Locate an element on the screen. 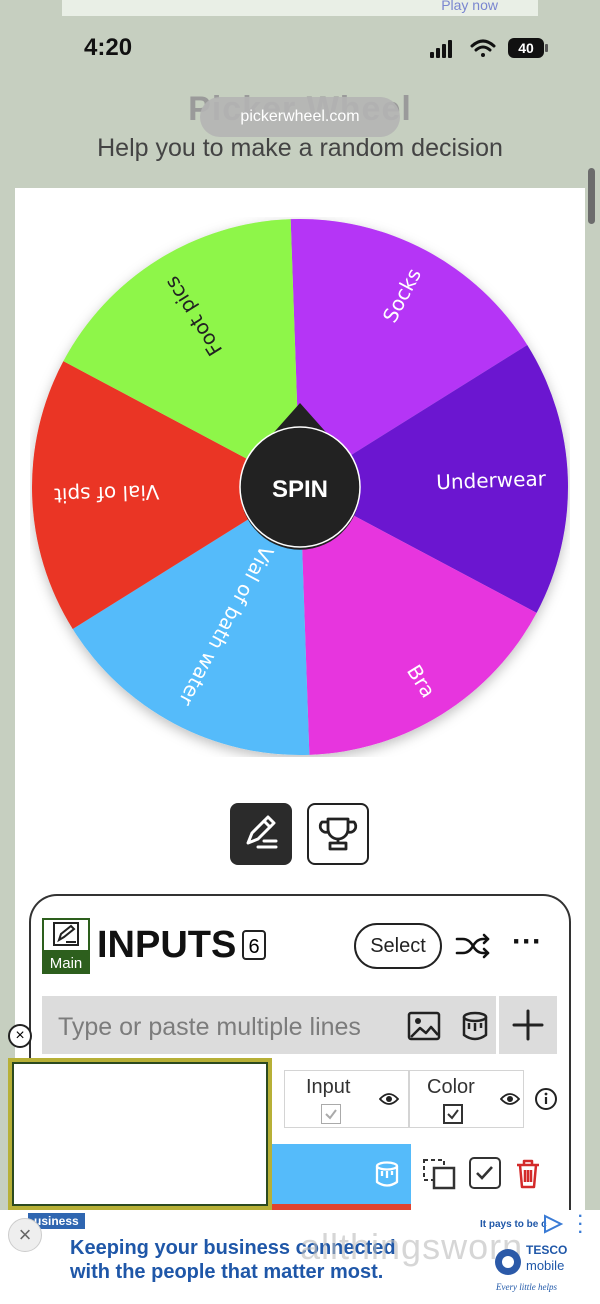 This screenshot has width=600, height=1304. video-close-button: × is located at coordinates (20, 1036).